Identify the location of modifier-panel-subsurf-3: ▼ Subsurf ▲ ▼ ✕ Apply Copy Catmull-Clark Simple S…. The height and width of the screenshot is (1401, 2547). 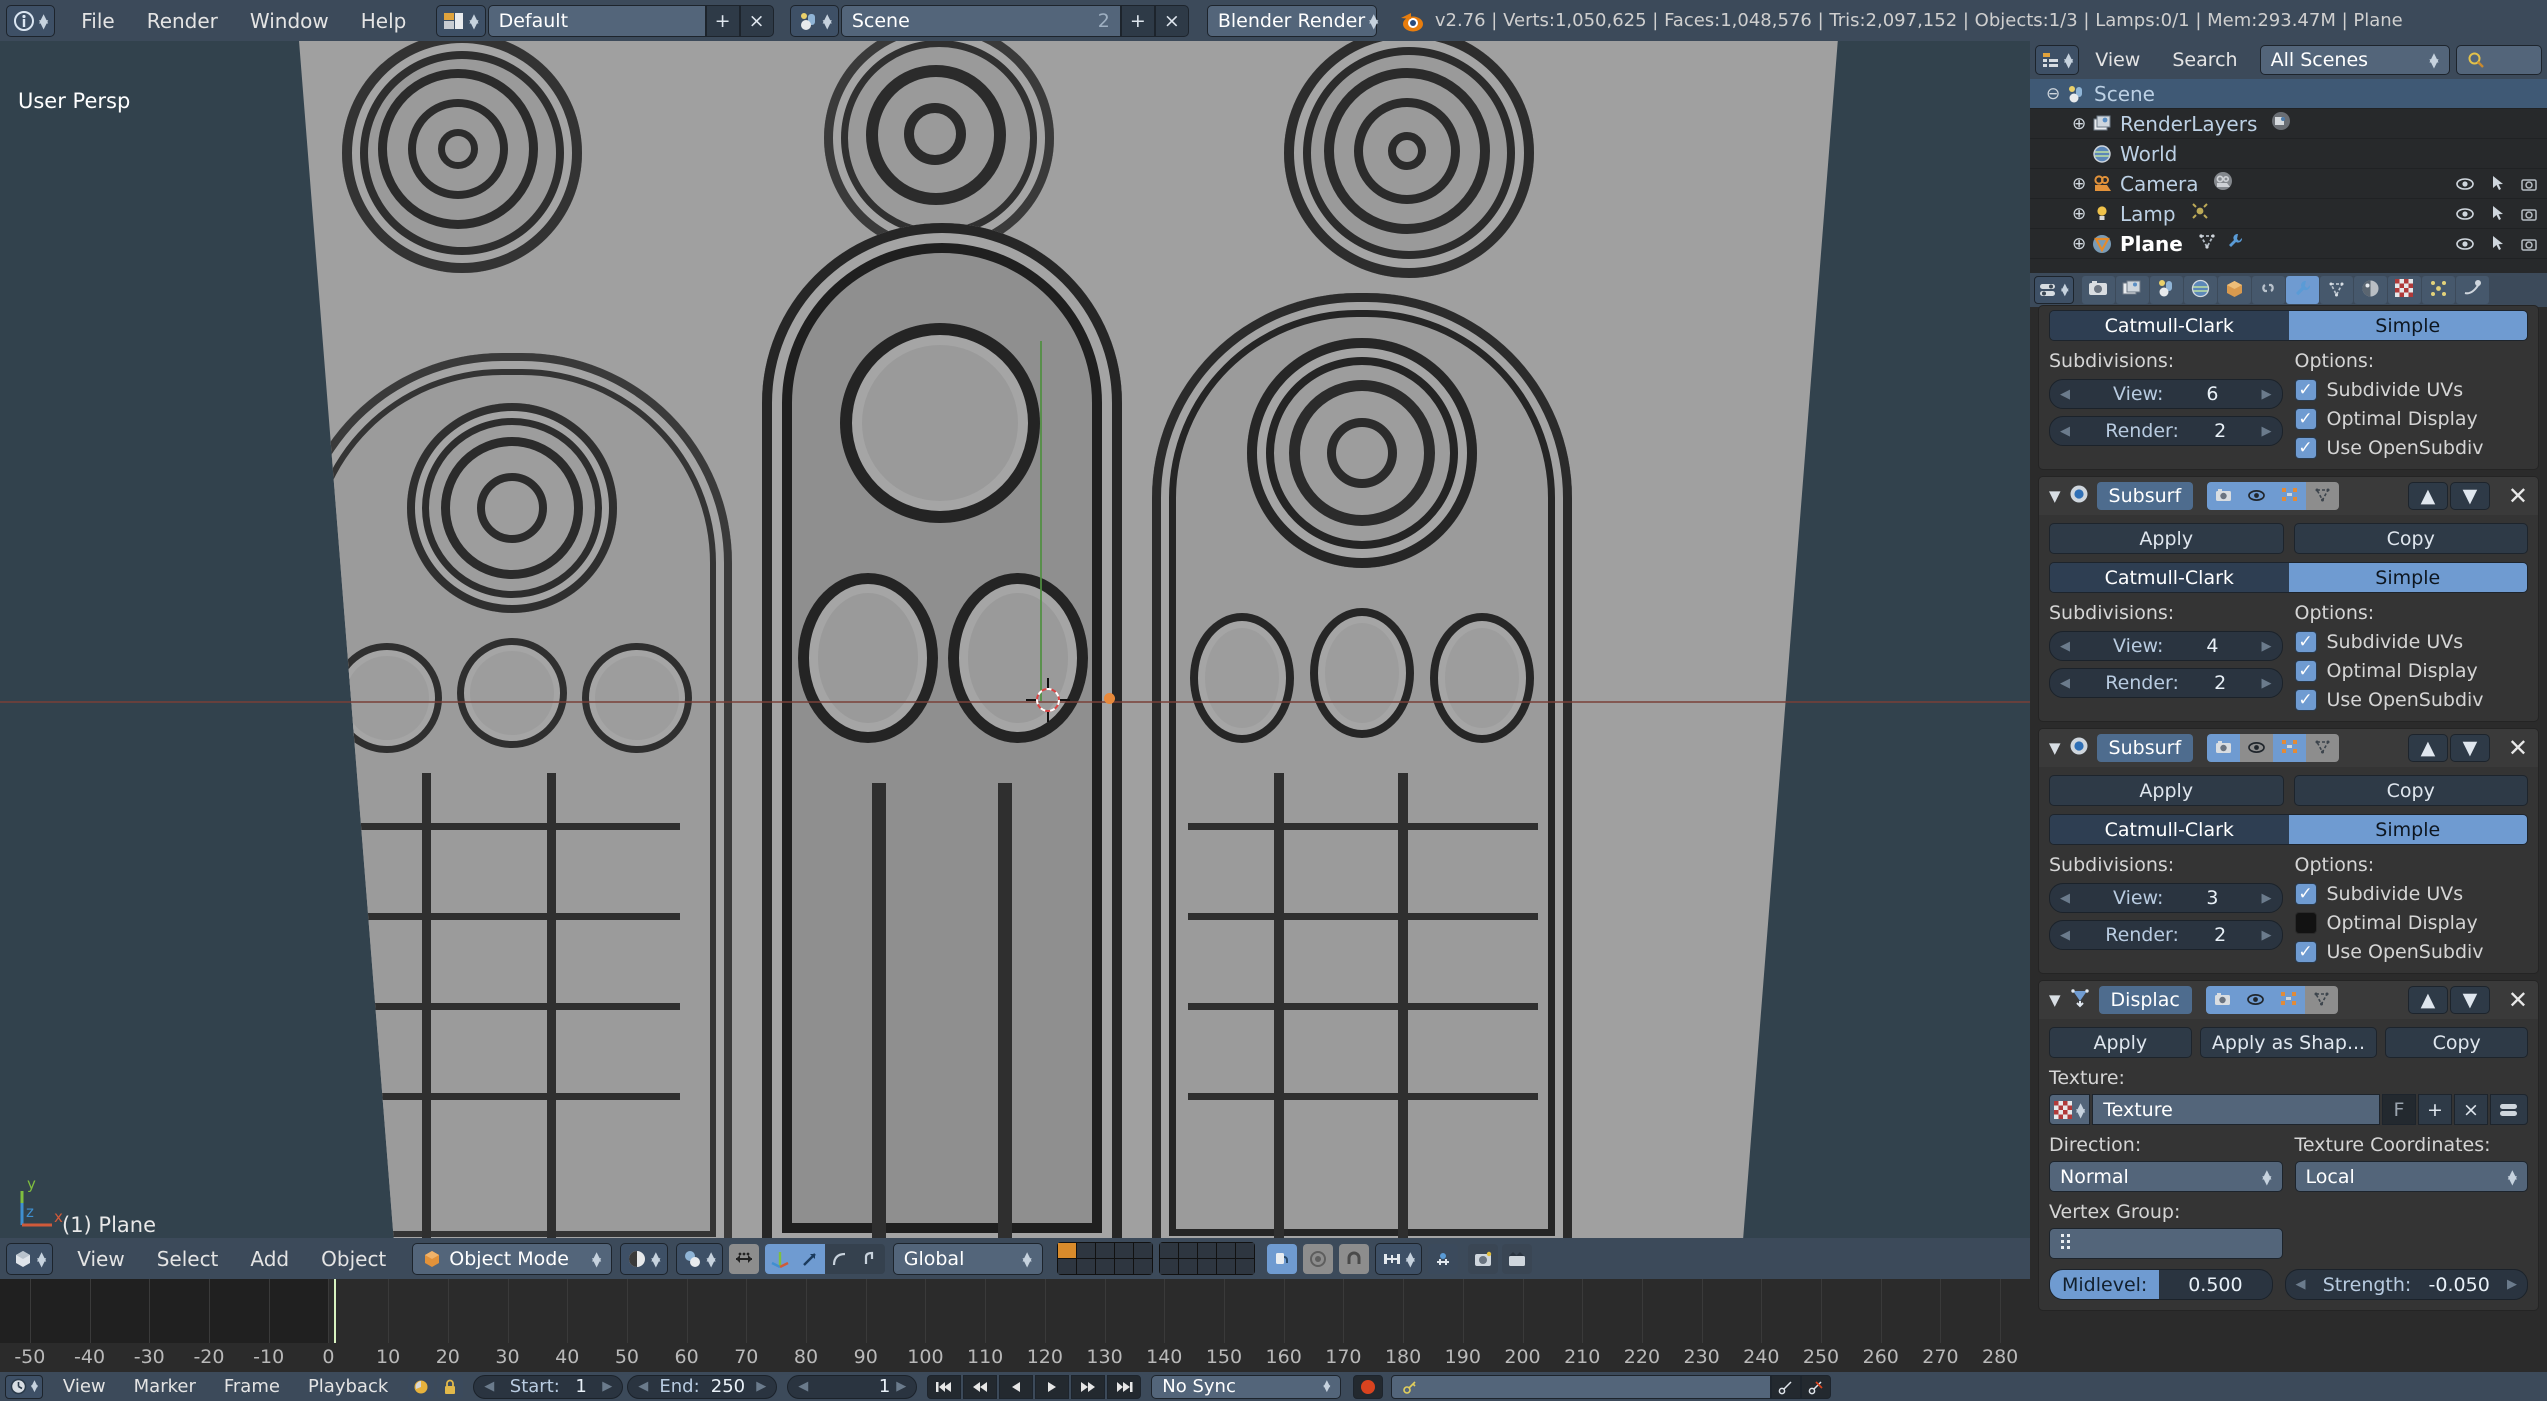
(2288, 851).